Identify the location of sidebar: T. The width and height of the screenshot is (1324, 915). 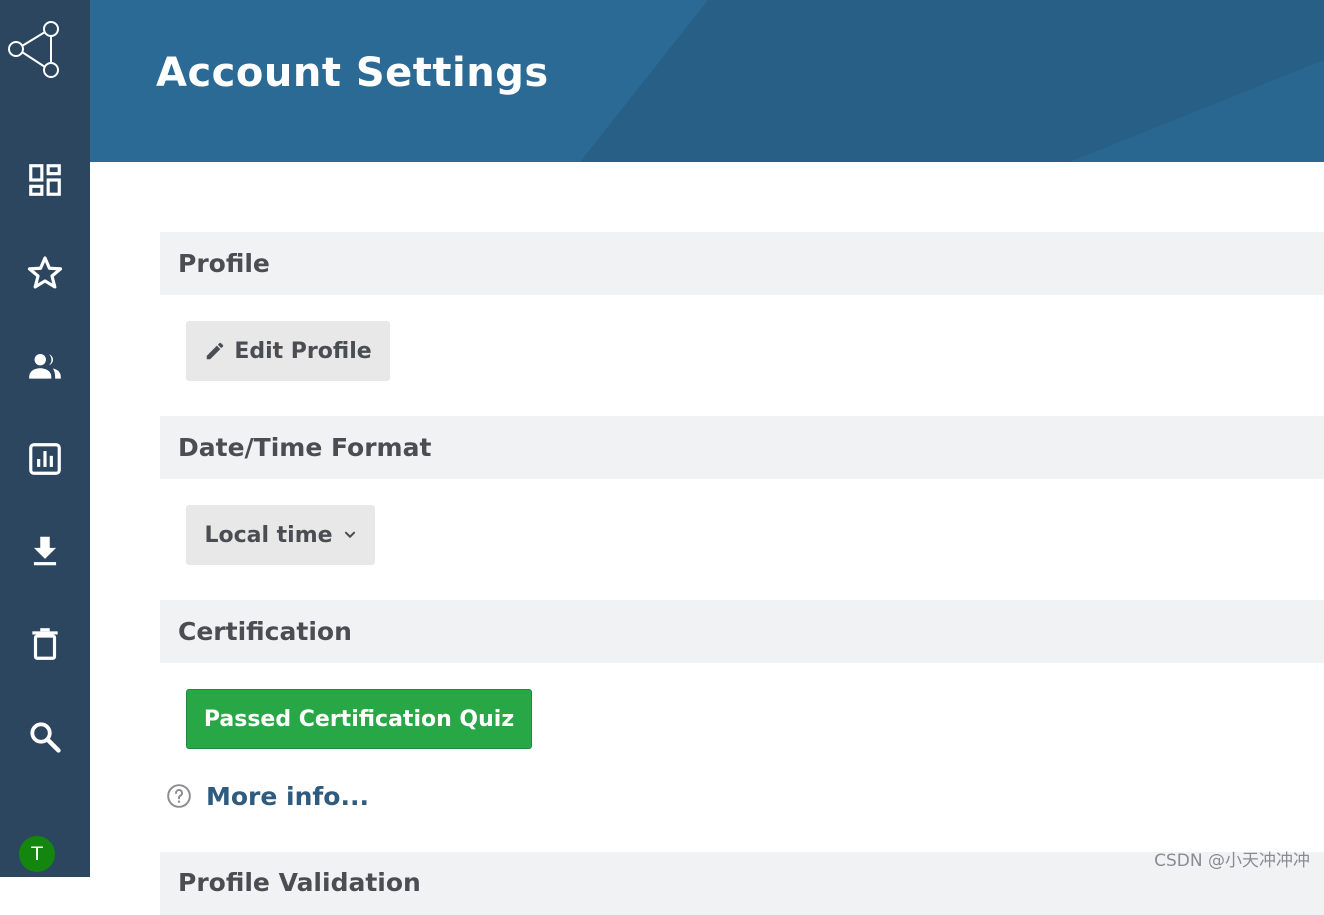
(45, 438).